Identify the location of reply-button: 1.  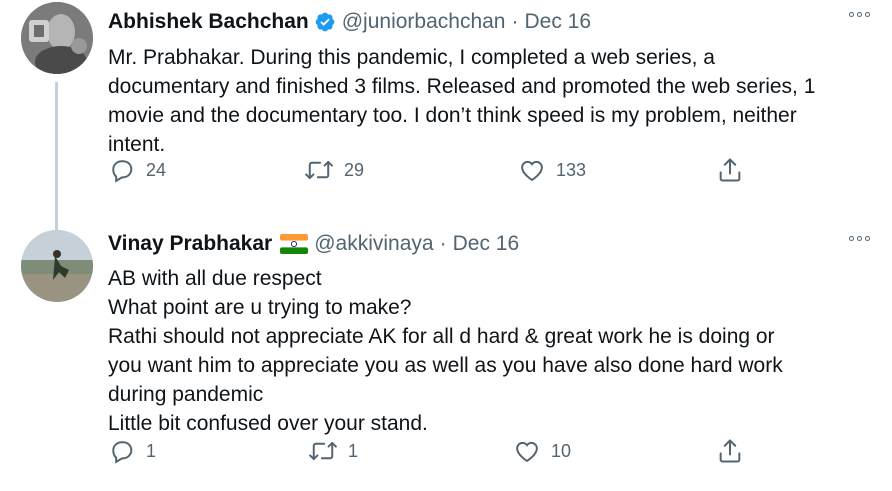
(132, 451).